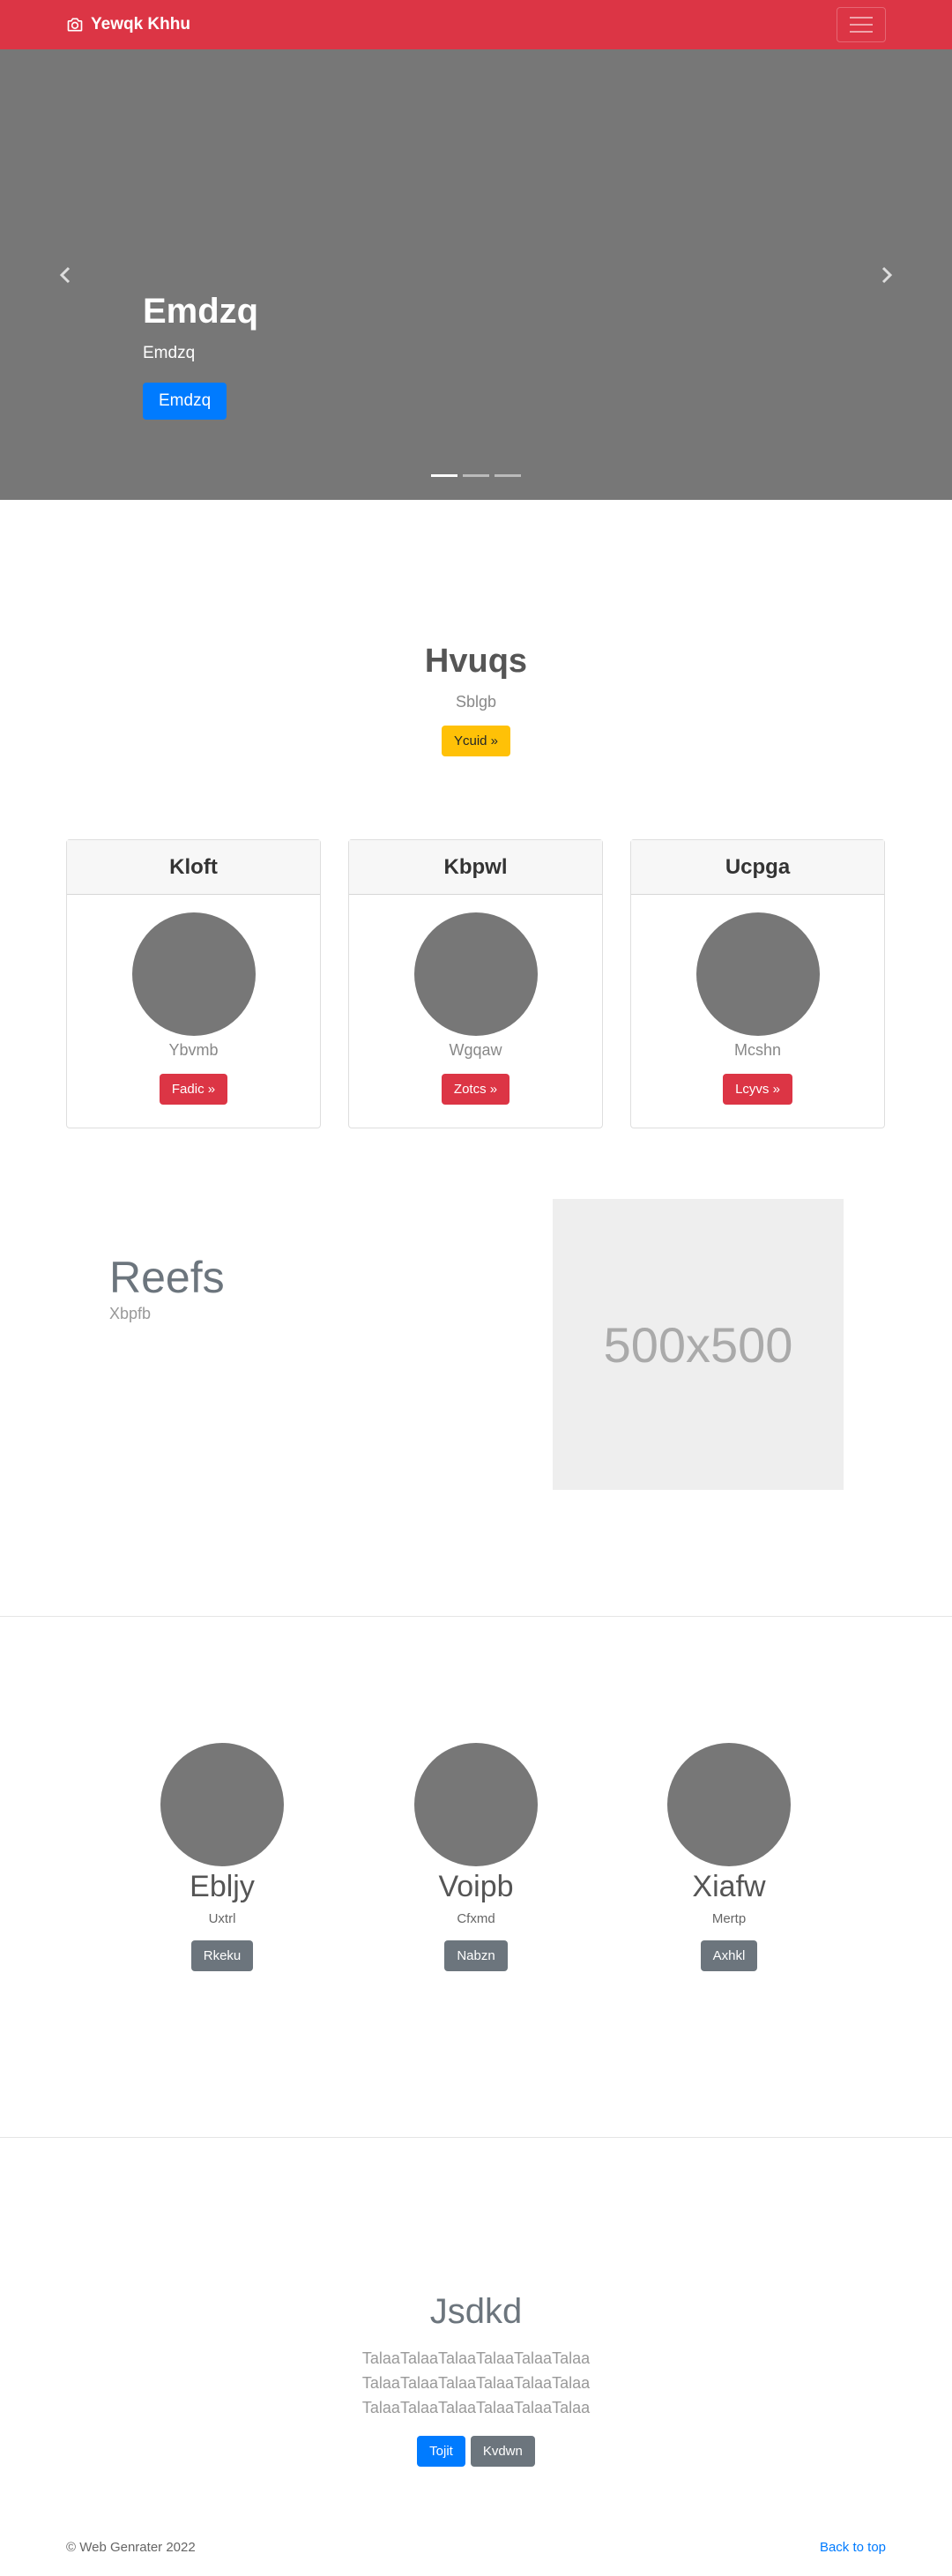 The width and height of the screenshot is (952, 2576). Describe the element at coordinates (476, 24) in the screenshot. I see `navbar: Yewqk Khhu` at that location.